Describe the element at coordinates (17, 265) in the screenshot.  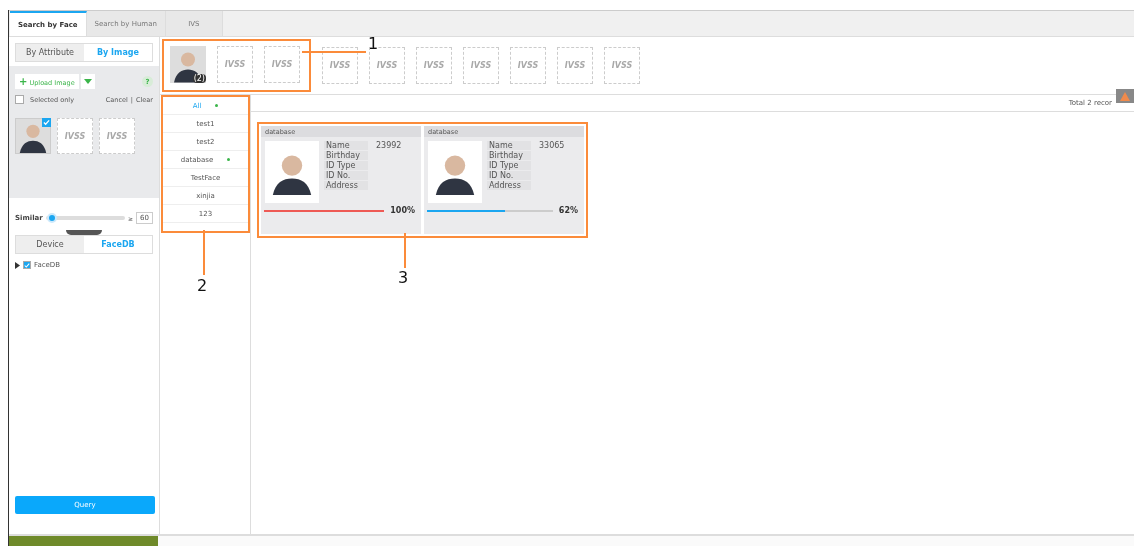
I see `expand-arrow-icon` at that location.